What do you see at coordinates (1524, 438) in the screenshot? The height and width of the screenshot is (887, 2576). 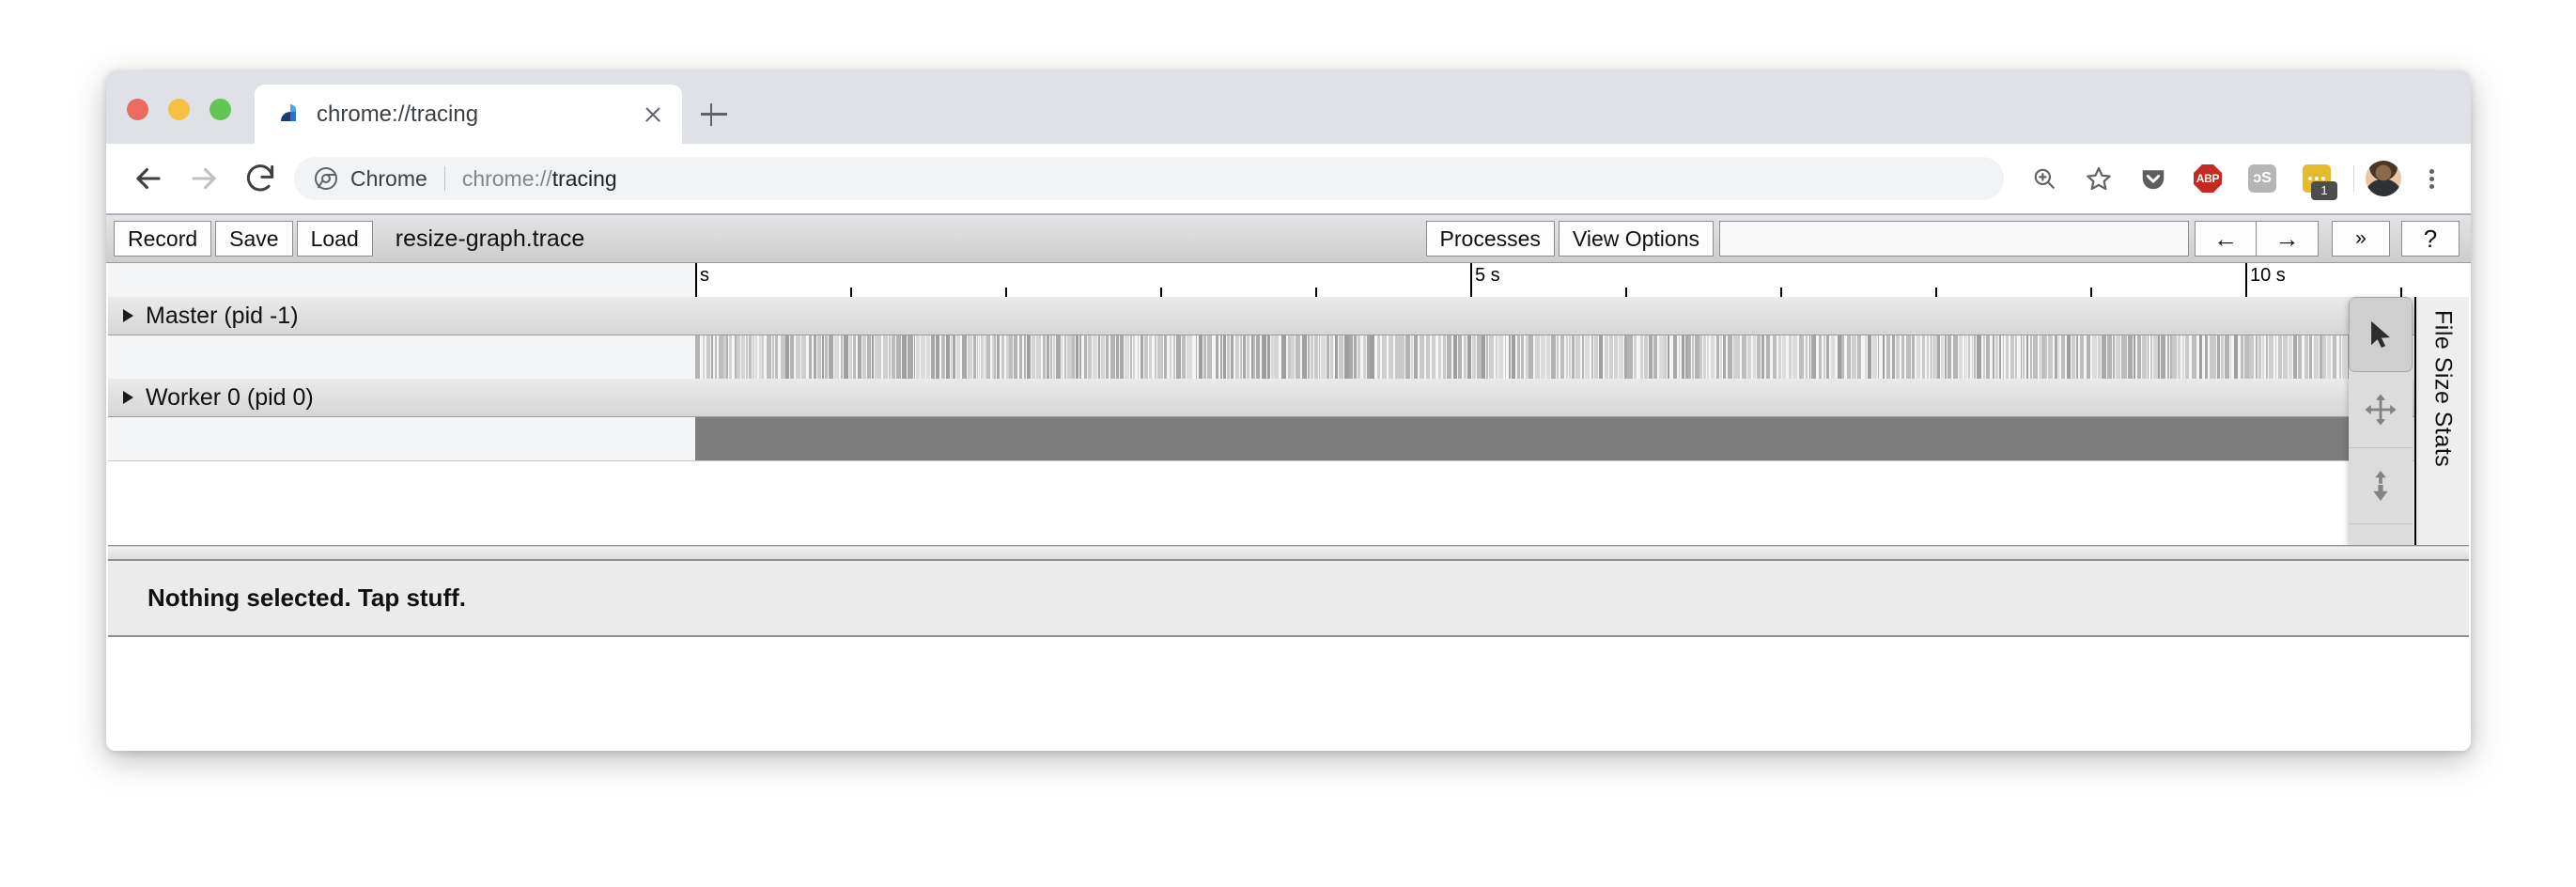 I see `worker-slice` at bounding box center [1524, 438].